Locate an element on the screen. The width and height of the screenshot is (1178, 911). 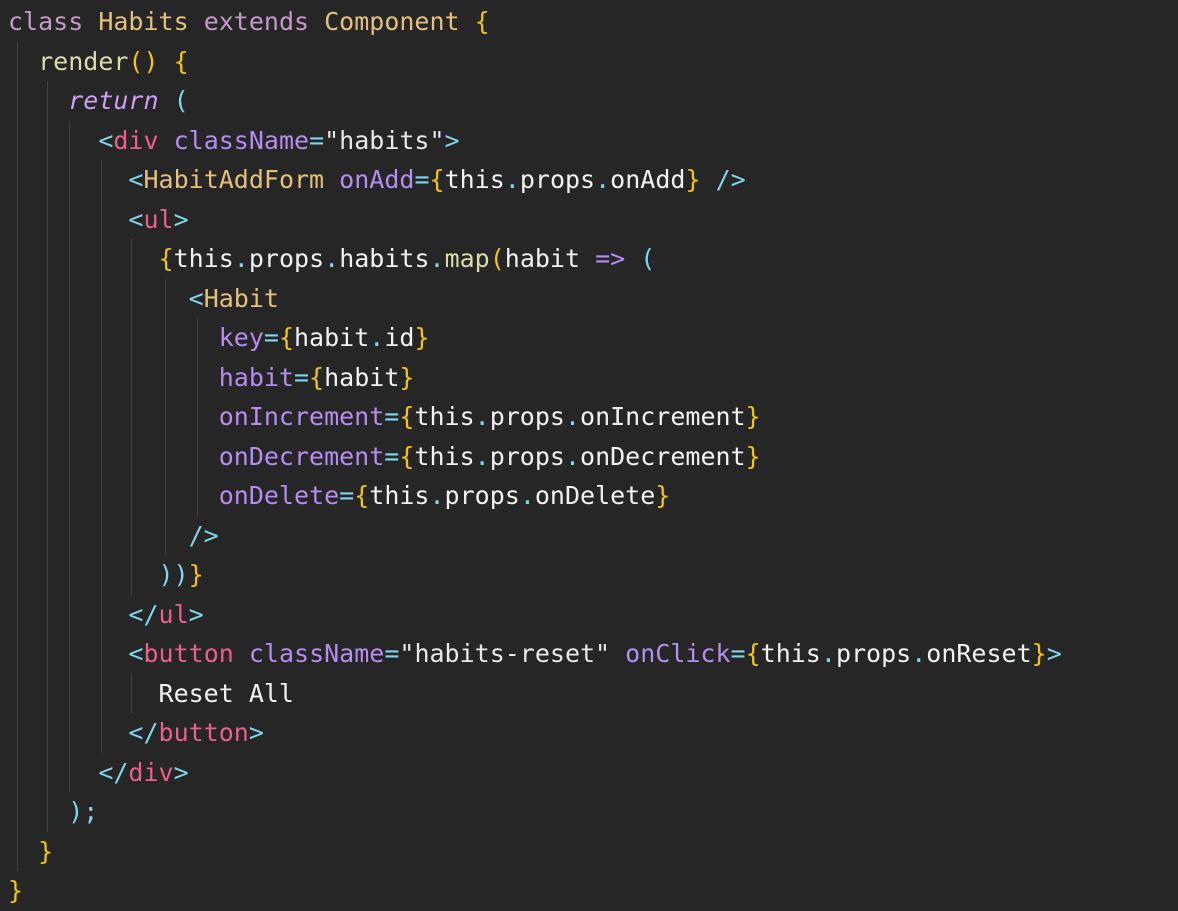
object-ref: habit is located at coordinates (332, 337).